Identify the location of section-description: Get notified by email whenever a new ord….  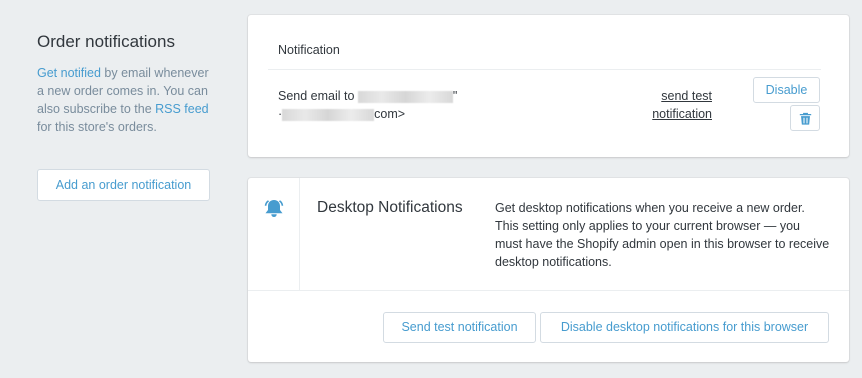
(124, 100).